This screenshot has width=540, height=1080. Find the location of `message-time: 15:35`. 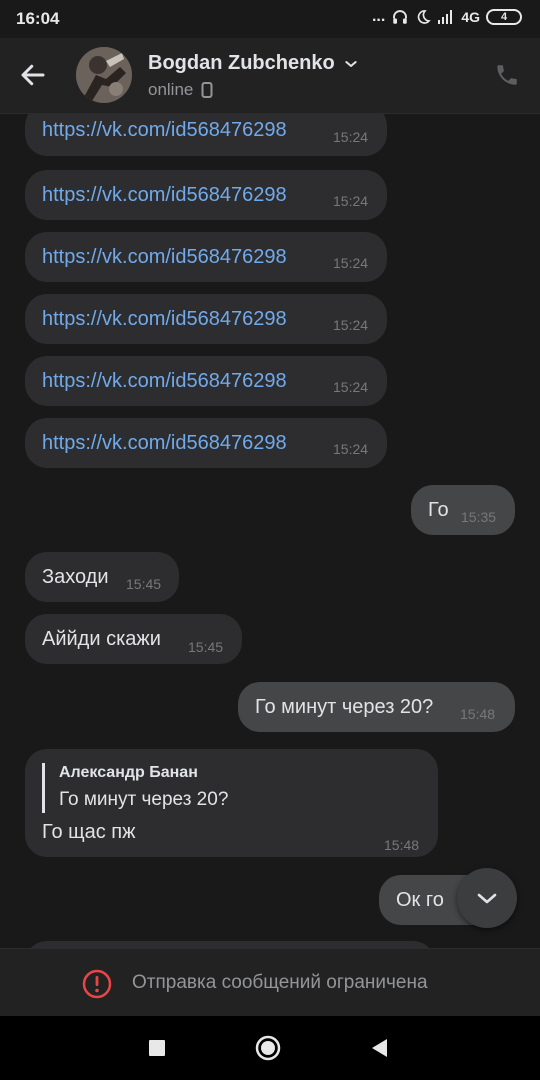

message-time: 15:35 is located at coordinates (479, 517).